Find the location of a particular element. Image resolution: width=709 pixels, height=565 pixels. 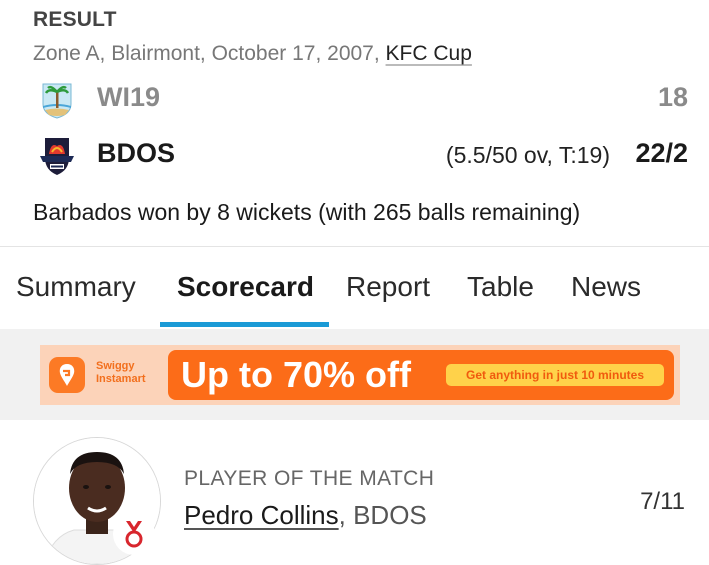

match-tabs: Summary Scorecard Report Table News is located at coordinates (354, 288).